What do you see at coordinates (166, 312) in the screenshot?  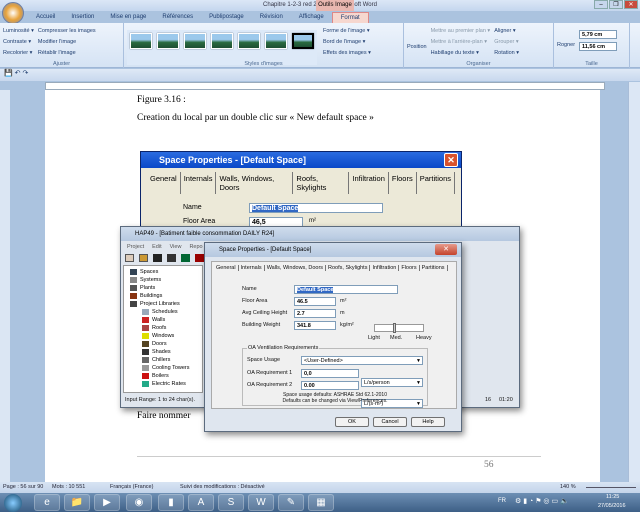 I see `tree-schedules: Schedules` at bounding box center [166, 312].